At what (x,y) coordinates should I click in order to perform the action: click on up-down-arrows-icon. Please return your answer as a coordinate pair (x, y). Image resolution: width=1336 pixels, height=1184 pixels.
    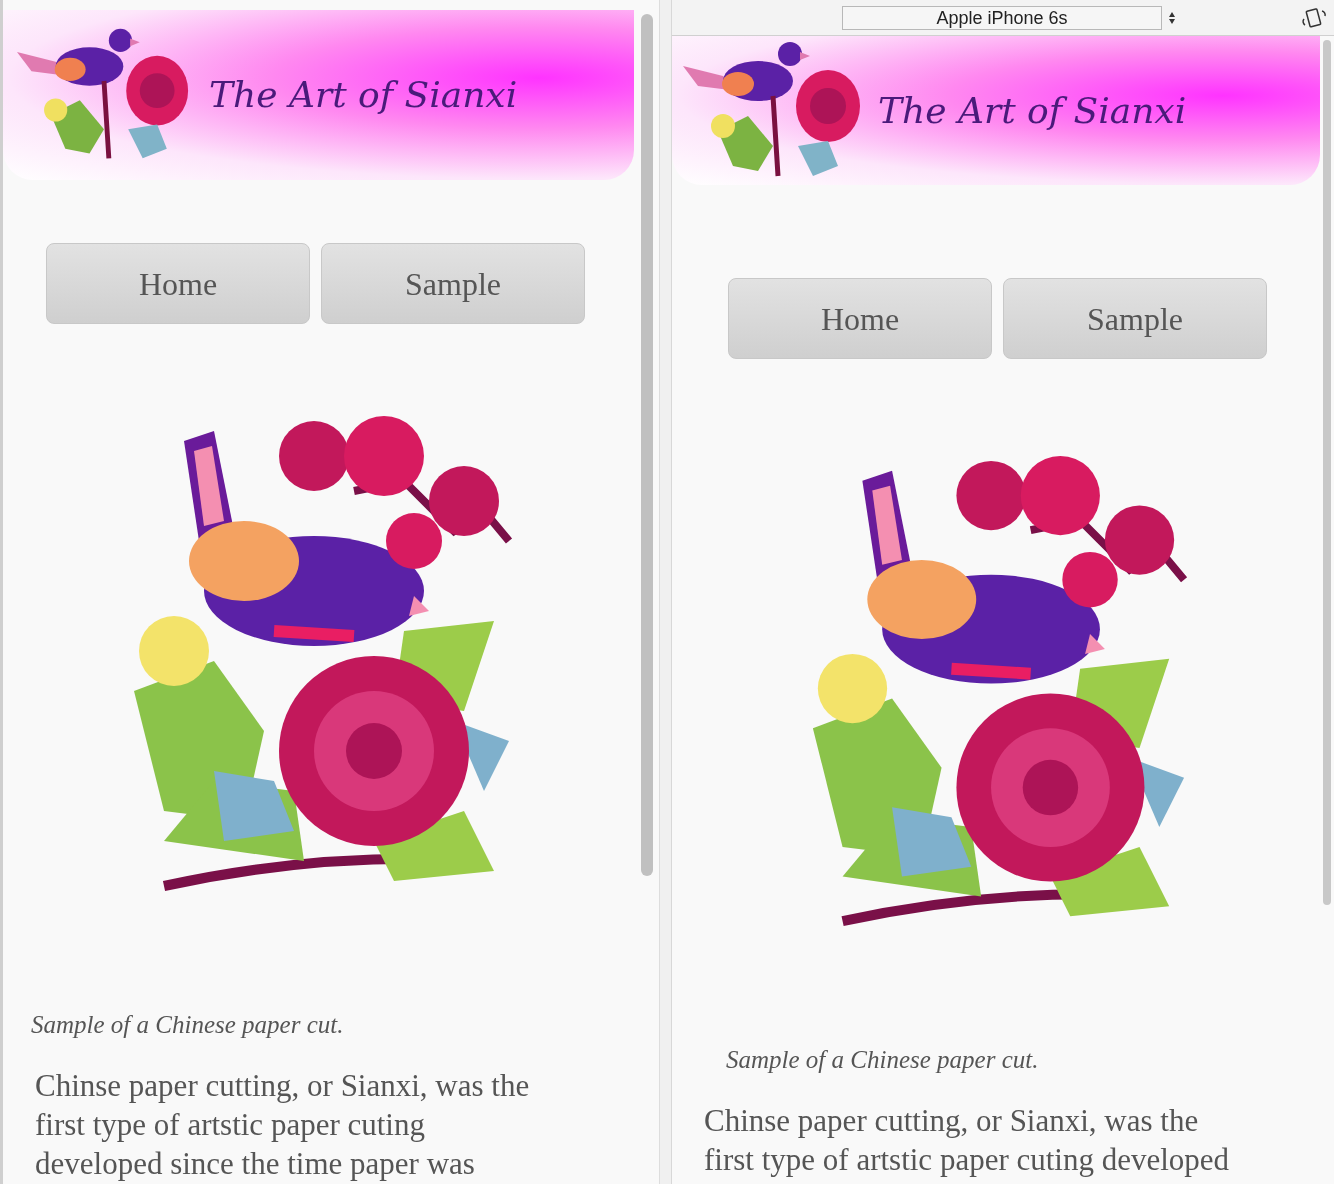
    Looking at the image, I should click on (1172, 17).